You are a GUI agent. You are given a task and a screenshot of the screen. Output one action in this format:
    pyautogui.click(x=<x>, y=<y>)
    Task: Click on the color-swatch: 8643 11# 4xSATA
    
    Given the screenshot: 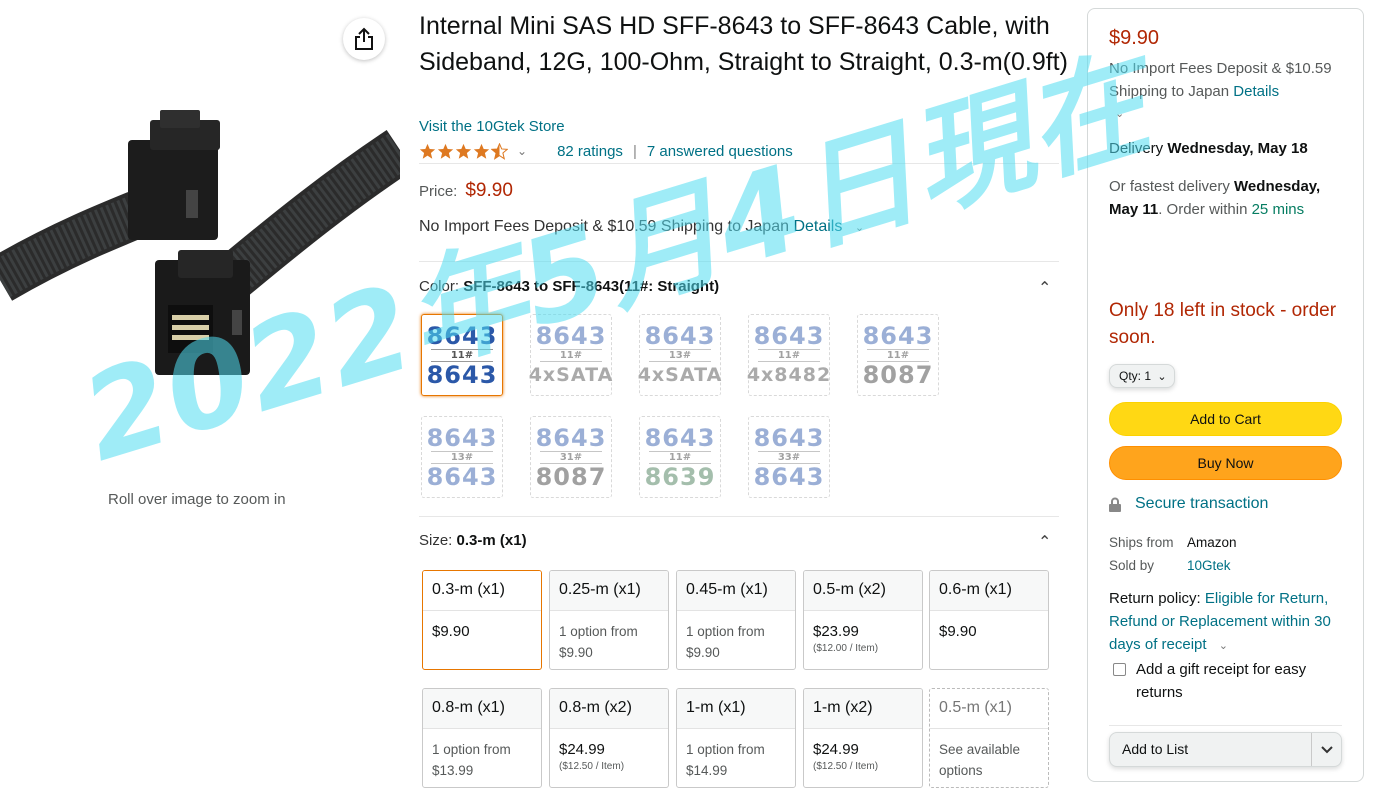 What is the action you would take?
    pyautogui.click(x=571, y=355)
    